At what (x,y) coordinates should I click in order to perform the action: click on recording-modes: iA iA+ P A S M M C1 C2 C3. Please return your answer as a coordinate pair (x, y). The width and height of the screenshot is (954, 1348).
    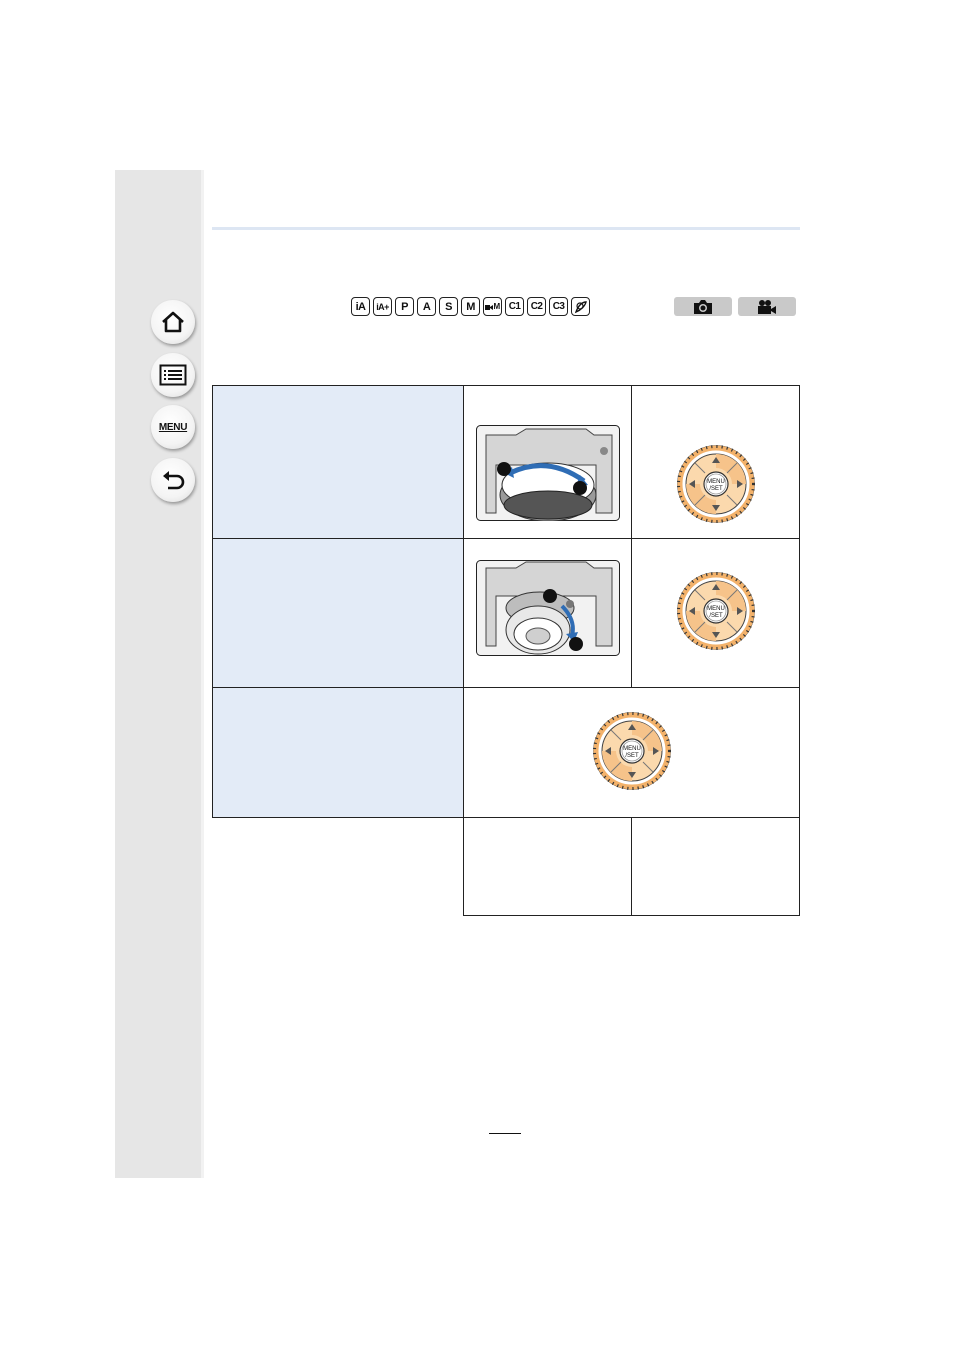
    Looking at the image, I should click on (470, 306).